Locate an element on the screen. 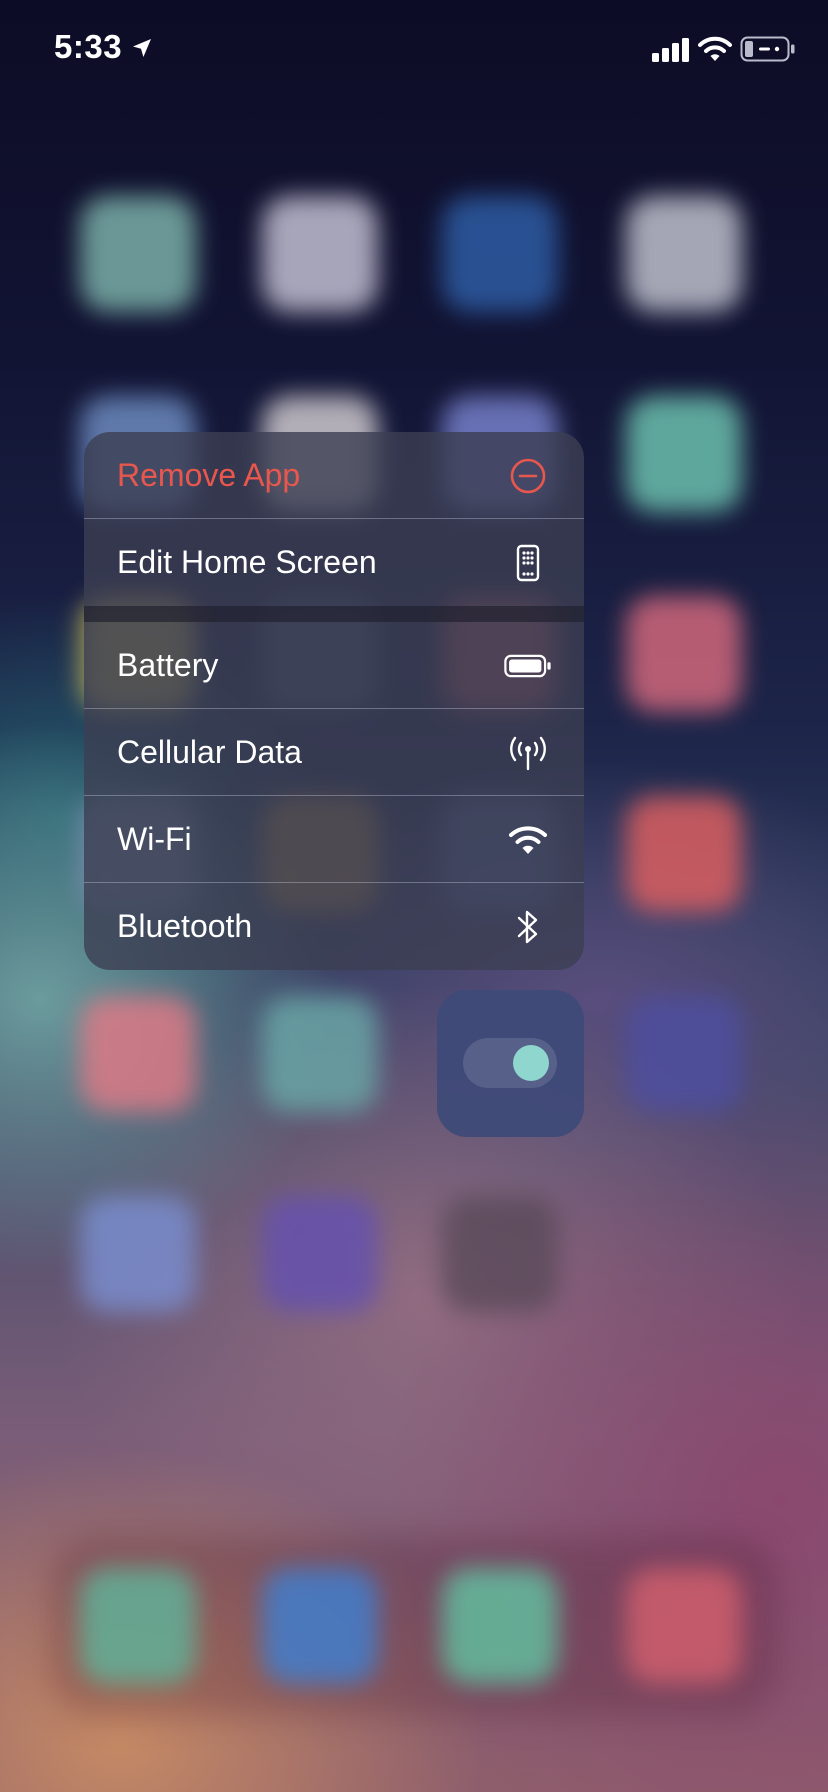 Image resolution: width=828 pixels, height=1792 pixels. toggle-knob is located at coordinates (531, 1063).